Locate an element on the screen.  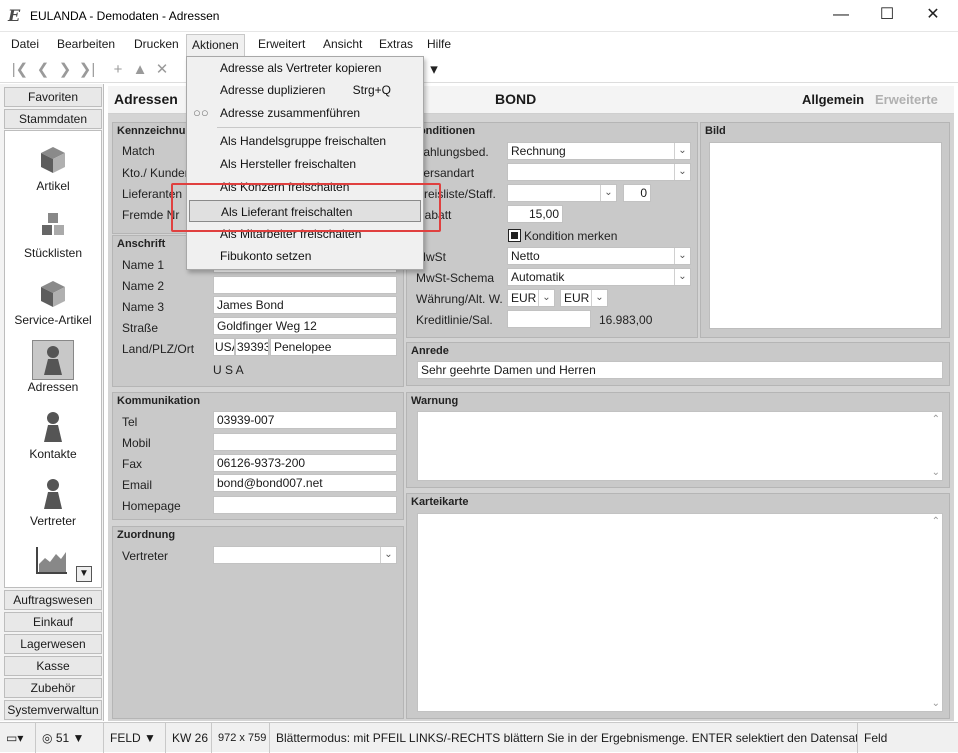
versandart-select: ⌄ is located at coordinates (599, 172).